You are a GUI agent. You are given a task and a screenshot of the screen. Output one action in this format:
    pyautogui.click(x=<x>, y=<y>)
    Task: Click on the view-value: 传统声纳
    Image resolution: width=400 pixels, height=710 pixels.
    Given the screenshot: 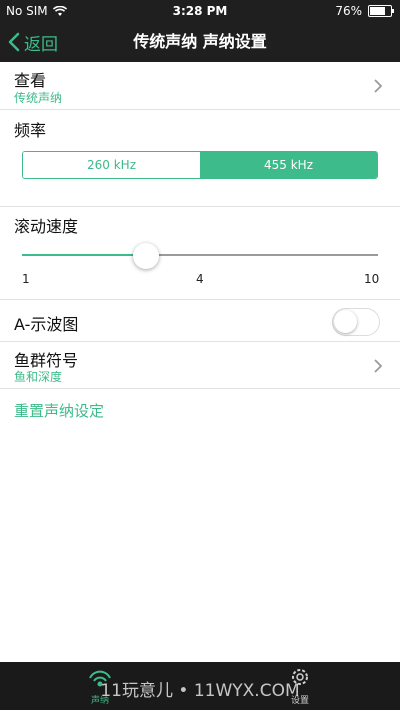 What is the action you would take?
    pyautogui.click(x=38, y=98)
    